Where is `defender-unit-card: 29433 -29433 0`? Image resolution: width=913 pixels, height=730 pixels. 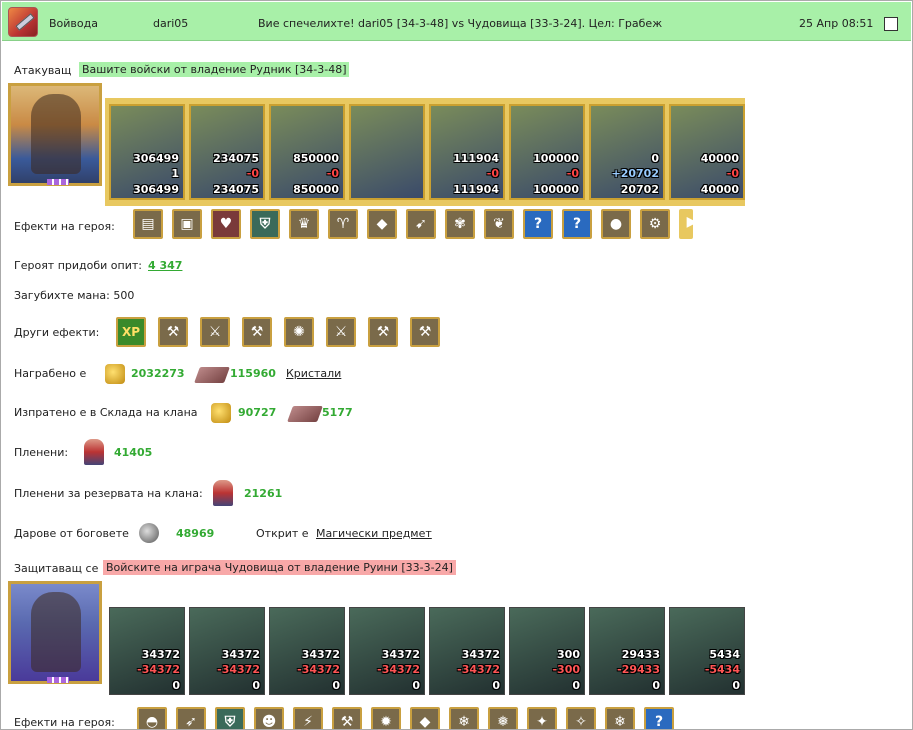 defender-unit-card: 29433 -29433 0 is located at coordinates (627, 651).